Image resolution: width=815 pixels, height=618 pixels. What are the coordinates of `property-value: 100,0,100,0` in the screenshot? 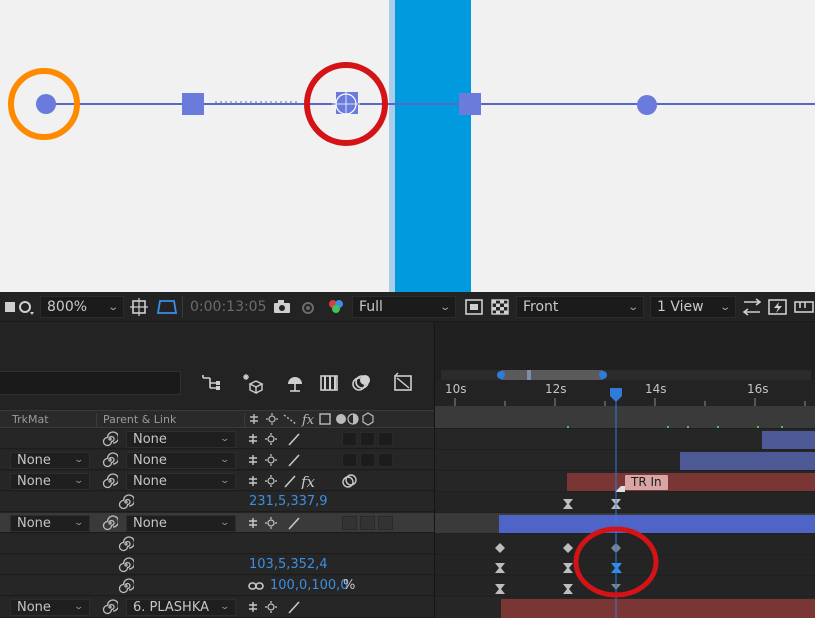 It's located at (309, 585).